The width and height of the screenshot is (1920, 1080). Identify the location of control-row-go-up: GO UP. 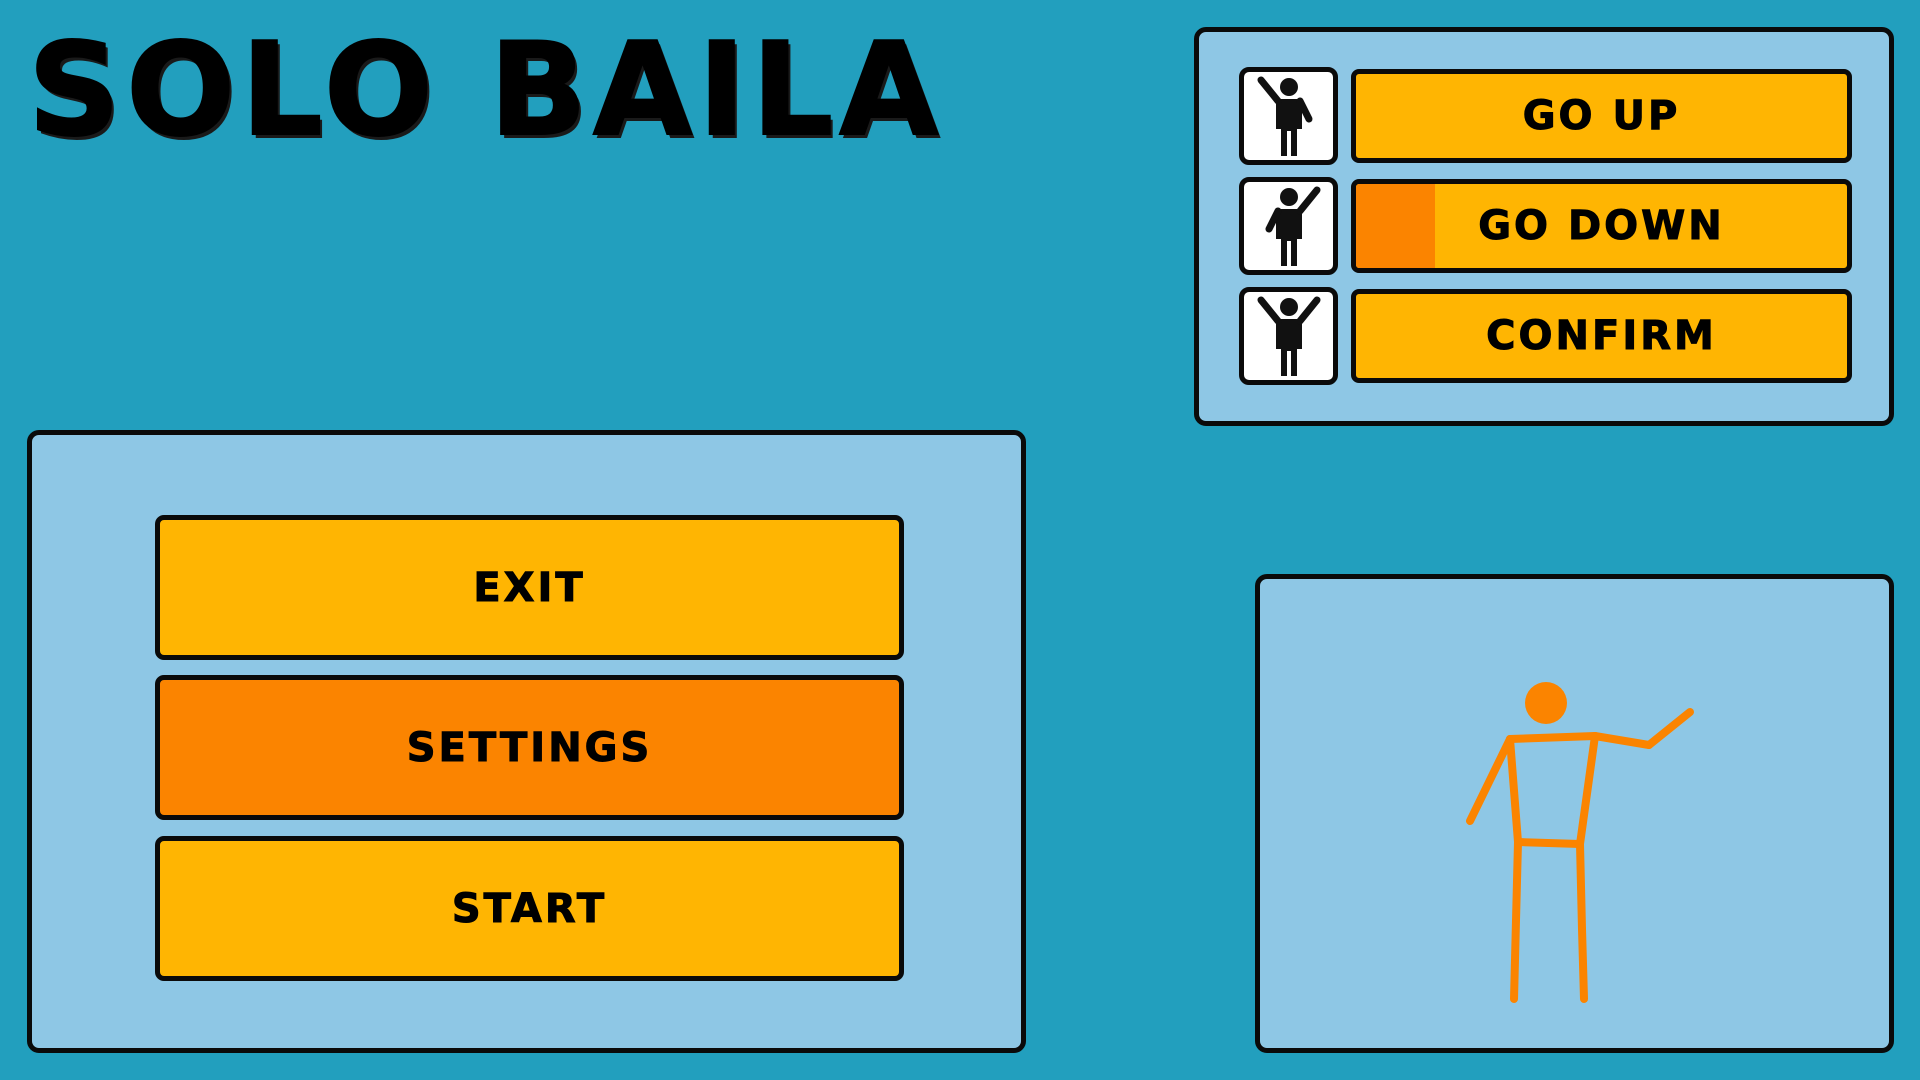
(1545, 116).